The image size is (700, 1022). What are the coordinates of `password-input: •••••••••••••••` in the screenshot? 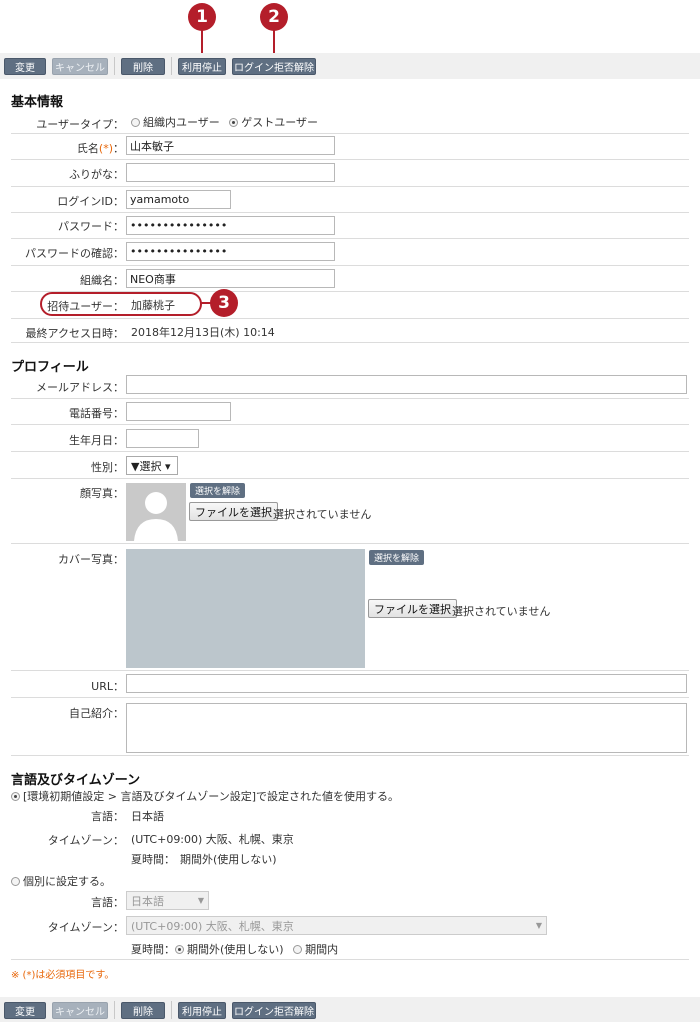 It's located at (230, 225).